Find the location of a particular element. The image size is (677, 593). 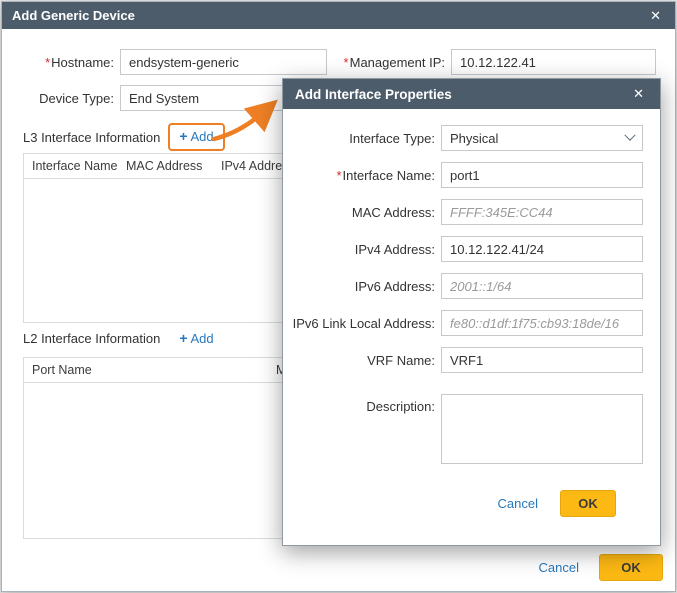

l3-section-label: L3 Interface Information is located at coordinates (92, 137).